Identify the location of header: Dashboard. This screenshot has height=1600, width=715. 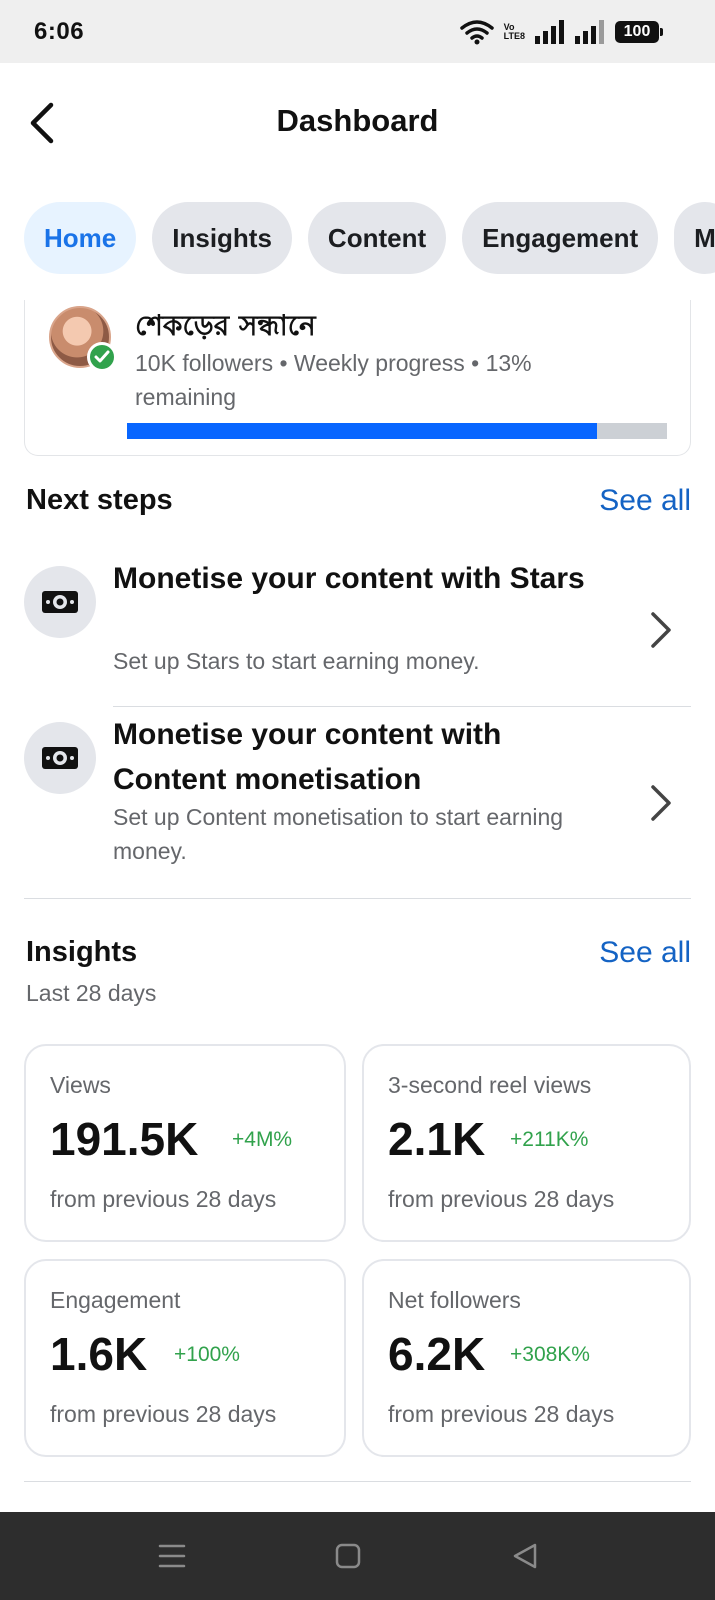
(357, 120).